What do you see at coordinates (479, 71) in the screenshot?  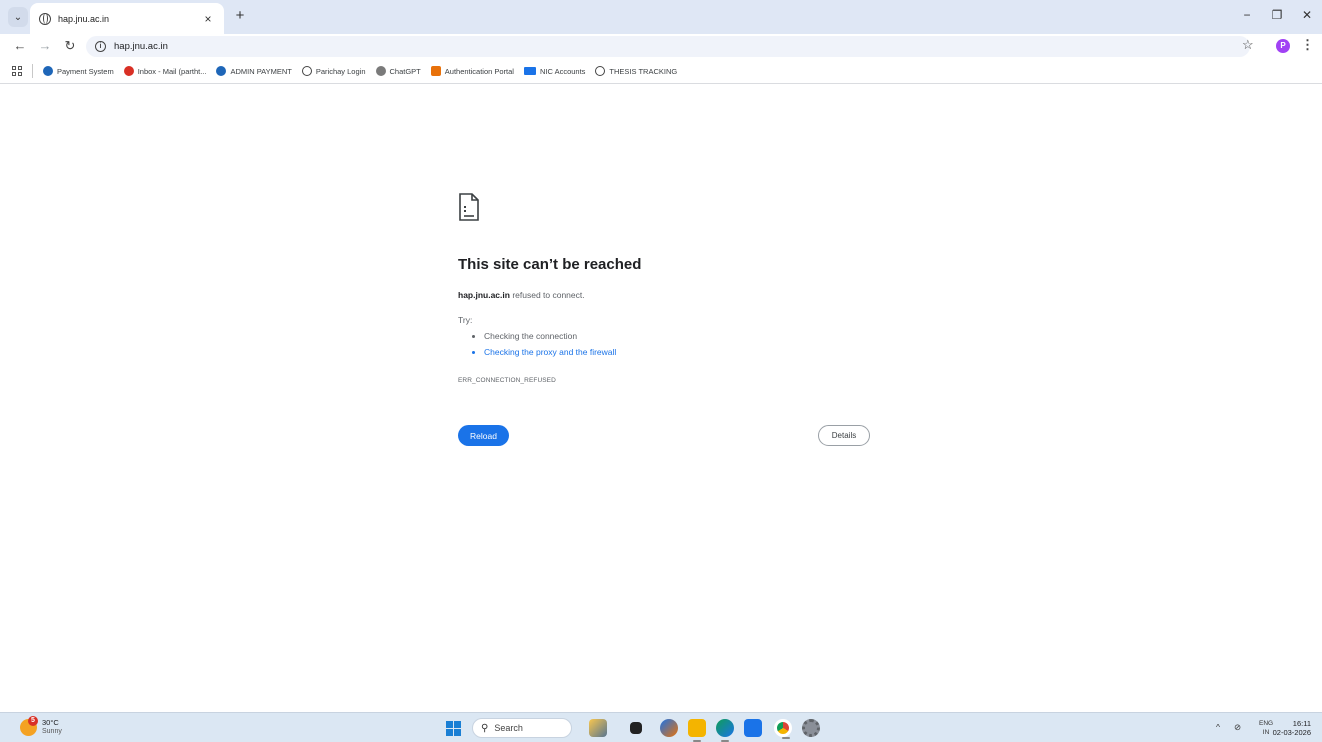 I see `bookmark-label: Authentication Portal` at bounding box center [479, 71].